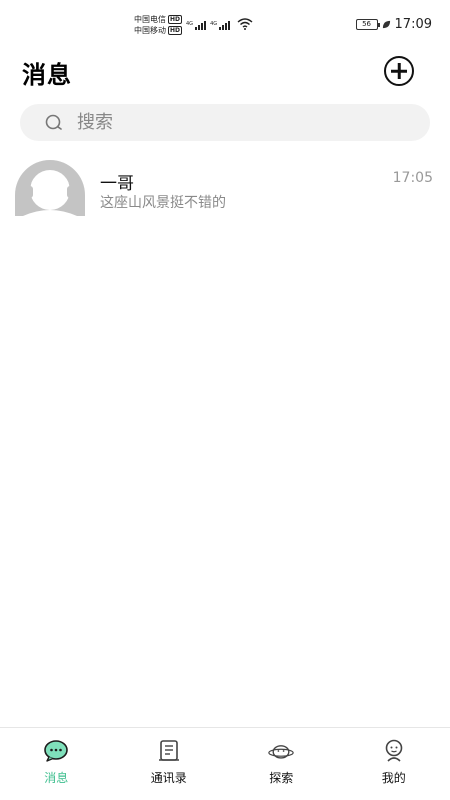  Describe the element at coordinates (169, 764) in the screenshot. I see `nav-item-contacts: 通讯录` at that location.